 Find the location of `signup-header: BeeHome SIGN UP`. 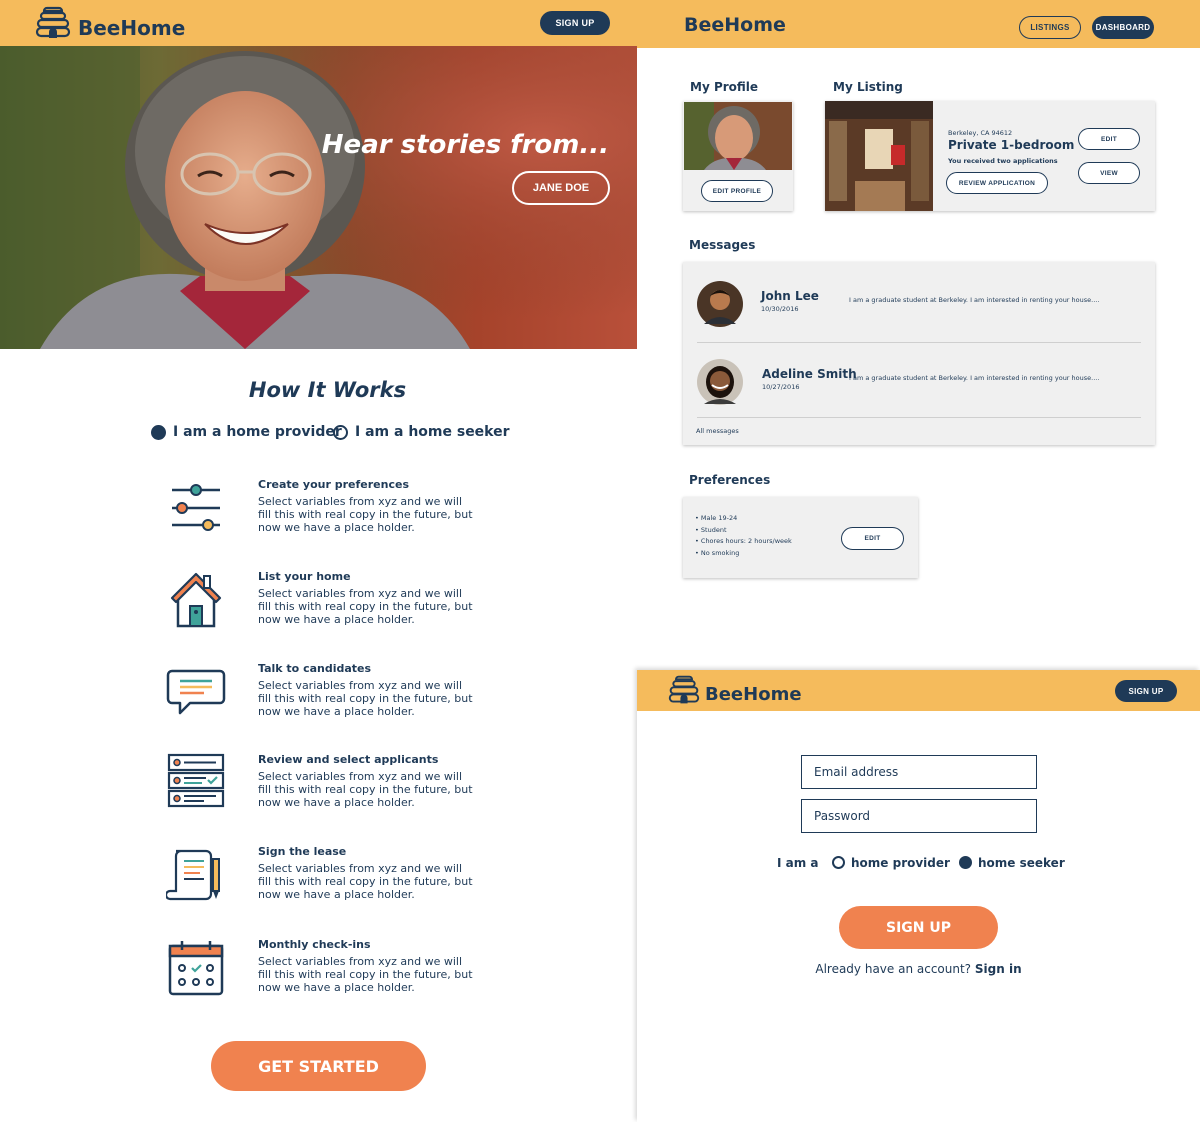

signup-header: BeeHome SIGN UP is located at coordinates (918, 690).